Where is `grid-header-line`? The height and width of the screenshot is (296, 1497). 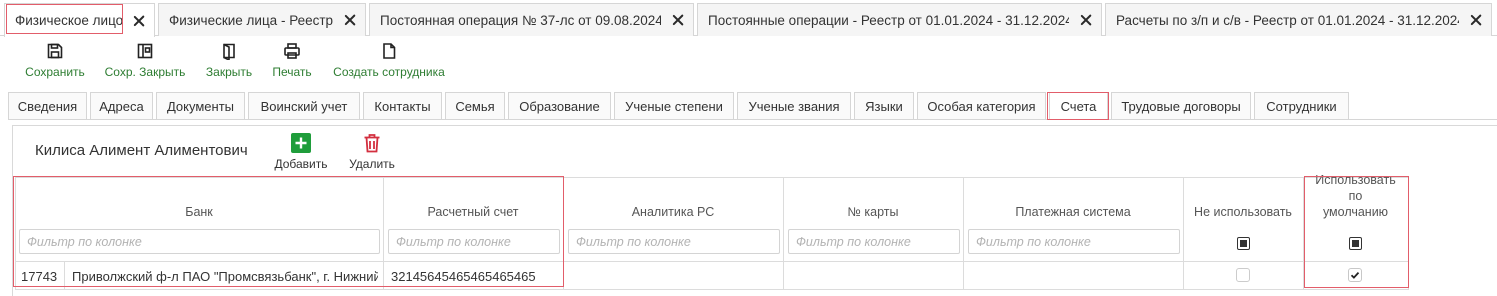
grid-header-line is located at coordinates (712, 261).